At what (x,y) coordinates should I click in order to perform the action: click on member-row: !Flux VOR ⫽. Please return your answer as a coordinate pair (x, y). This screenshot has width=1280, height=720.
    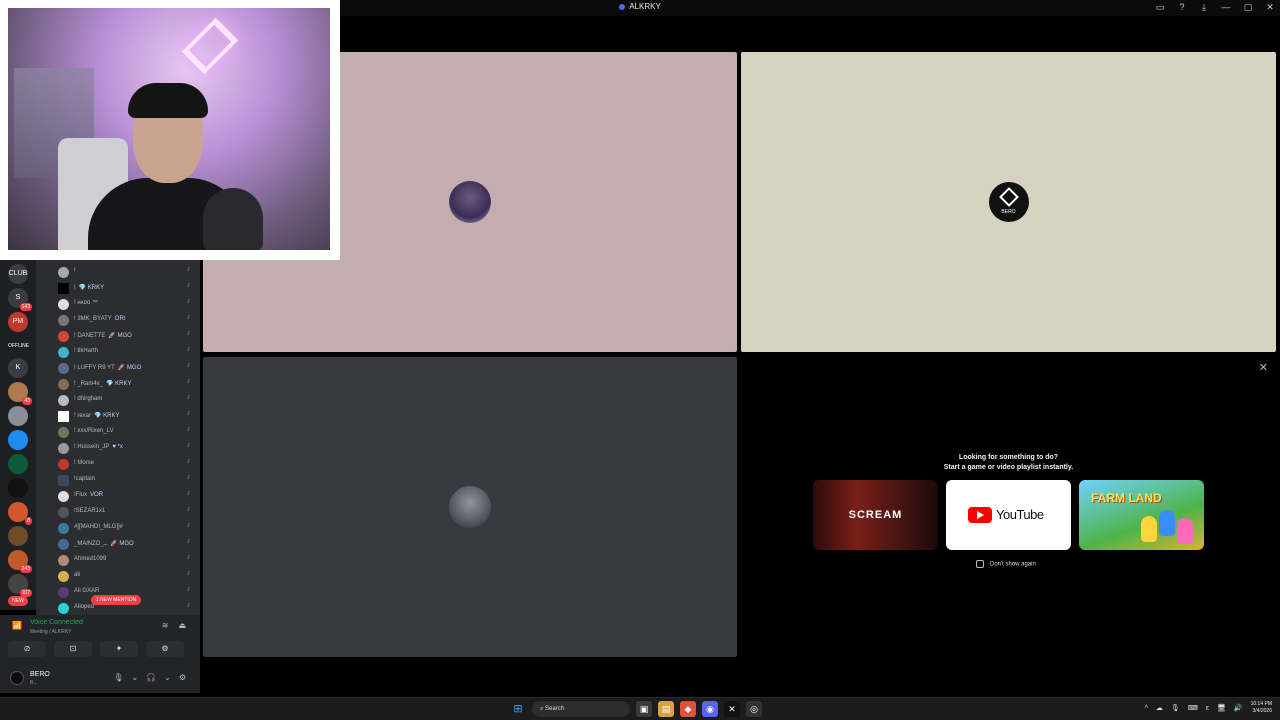
    Looking at the image, I should click on (118, 496).